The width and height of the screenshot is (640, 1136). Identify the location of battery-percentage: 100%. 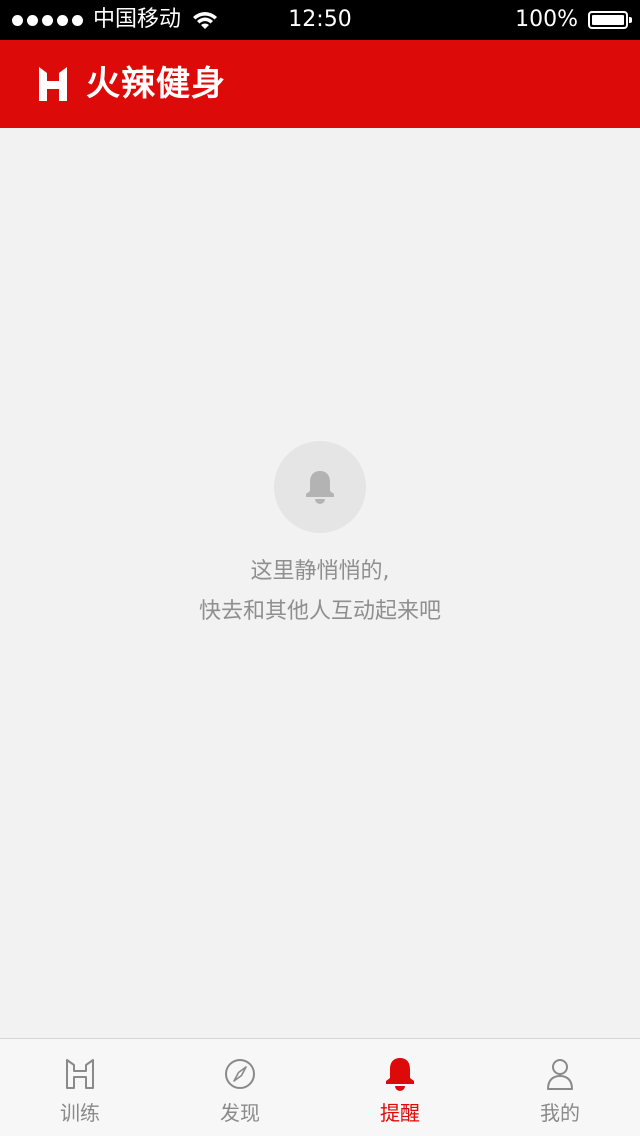
(546, 19).